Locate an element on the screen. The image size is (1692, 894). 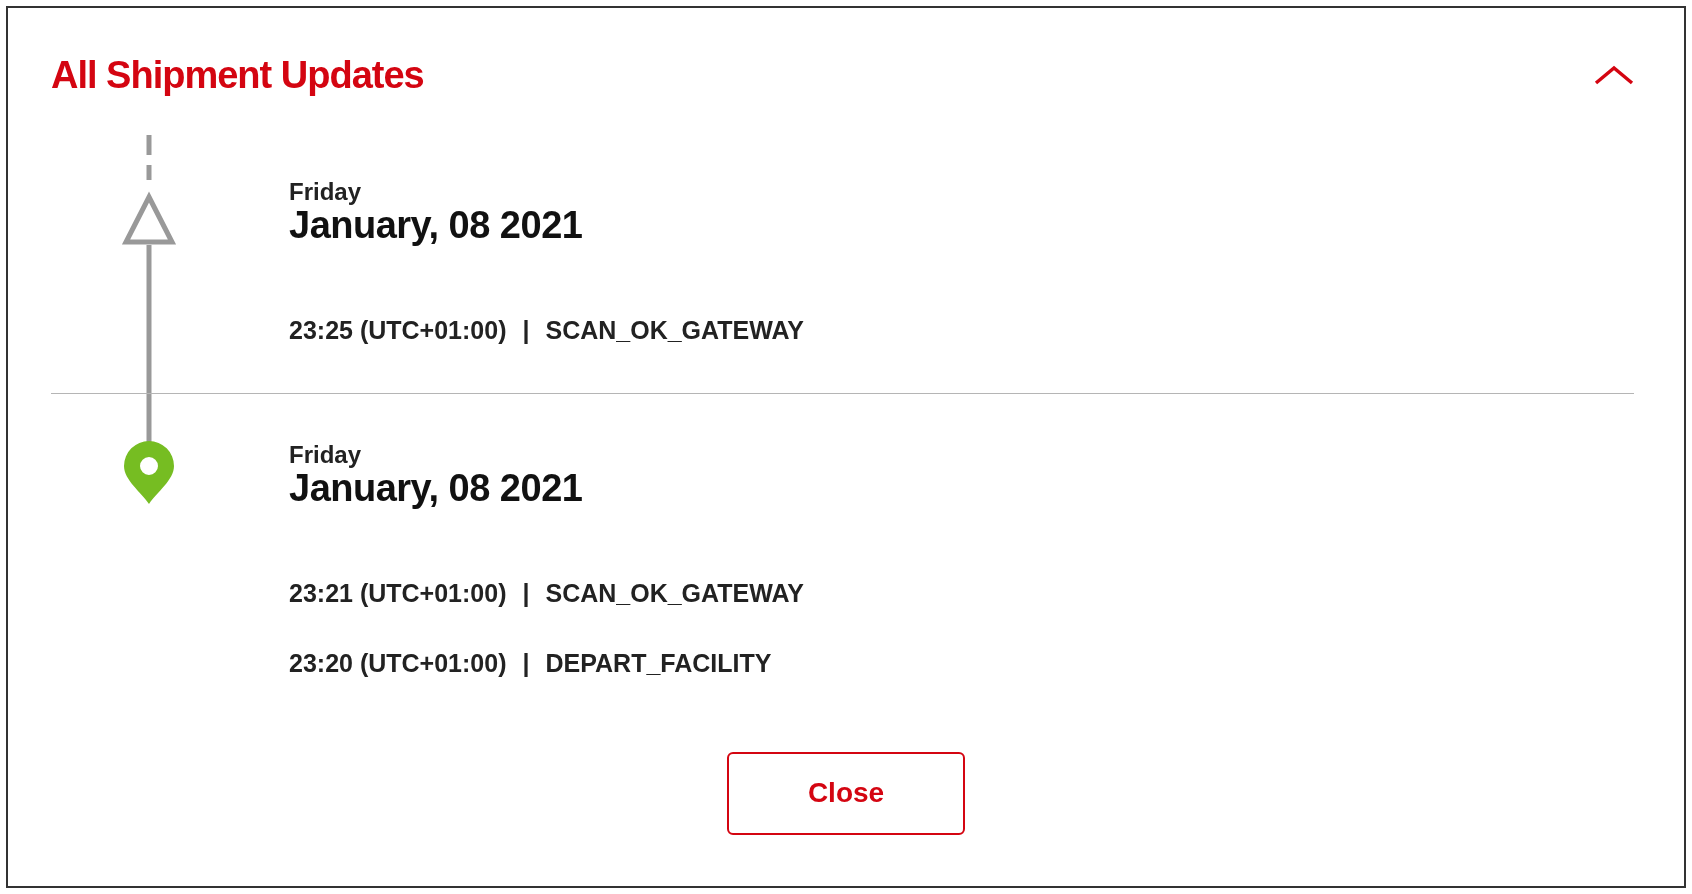
chevron-icon is located at coordinates (1614, 75).